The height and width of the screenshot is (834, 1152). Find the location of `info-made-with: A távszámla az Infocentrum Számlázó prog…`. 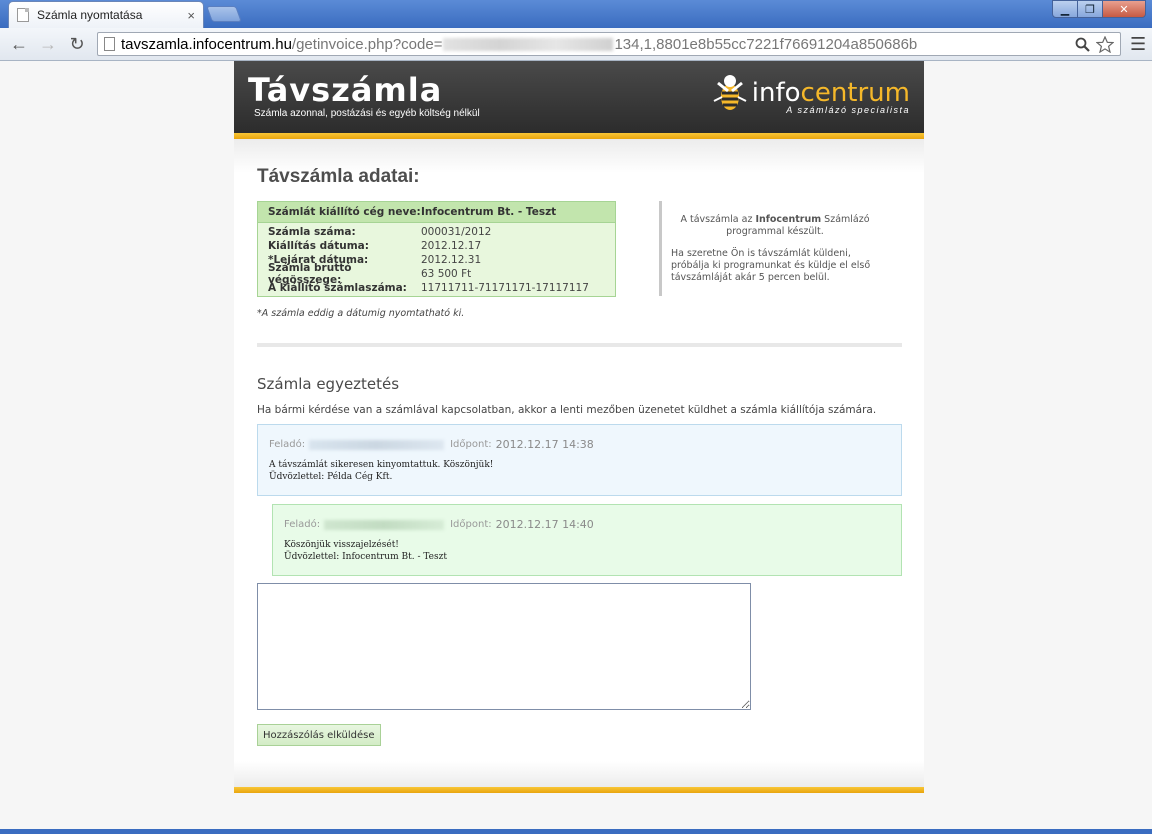

info-made-with: A távszámla az Infocentrum Számlázó prog… is located at coordinates (775, 225).